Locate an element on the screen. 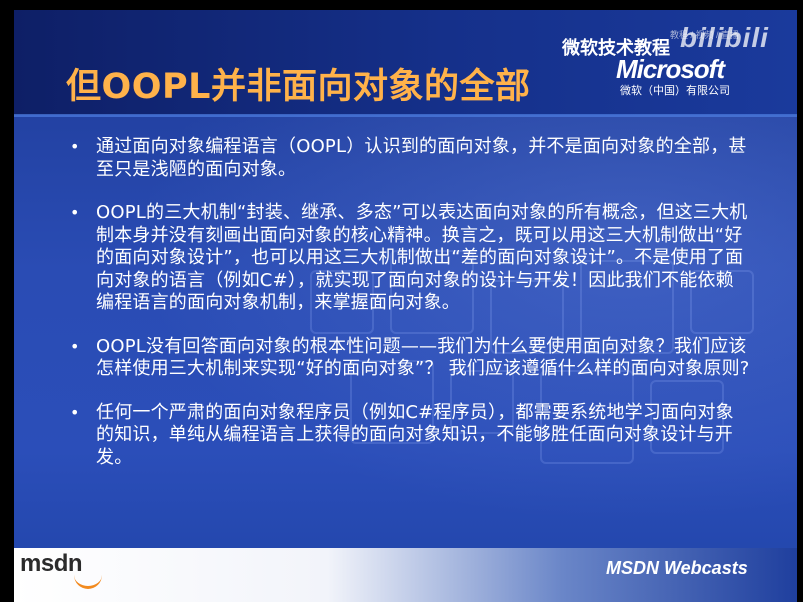  company-name: 微软（中国）有限公司 is located at coordinates (675, 90).